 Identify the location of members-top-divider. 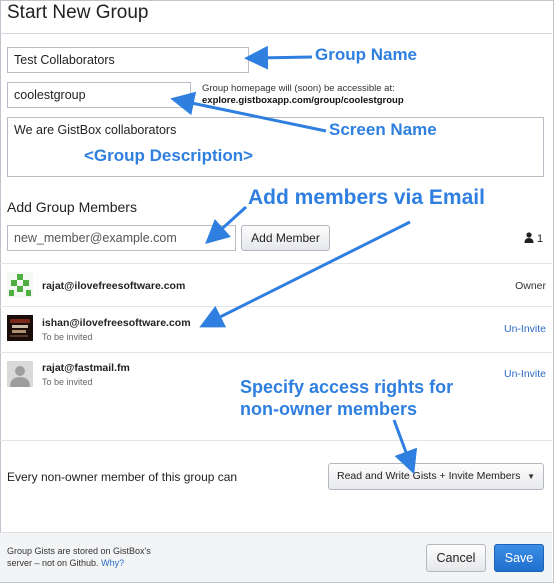
(276, 263).